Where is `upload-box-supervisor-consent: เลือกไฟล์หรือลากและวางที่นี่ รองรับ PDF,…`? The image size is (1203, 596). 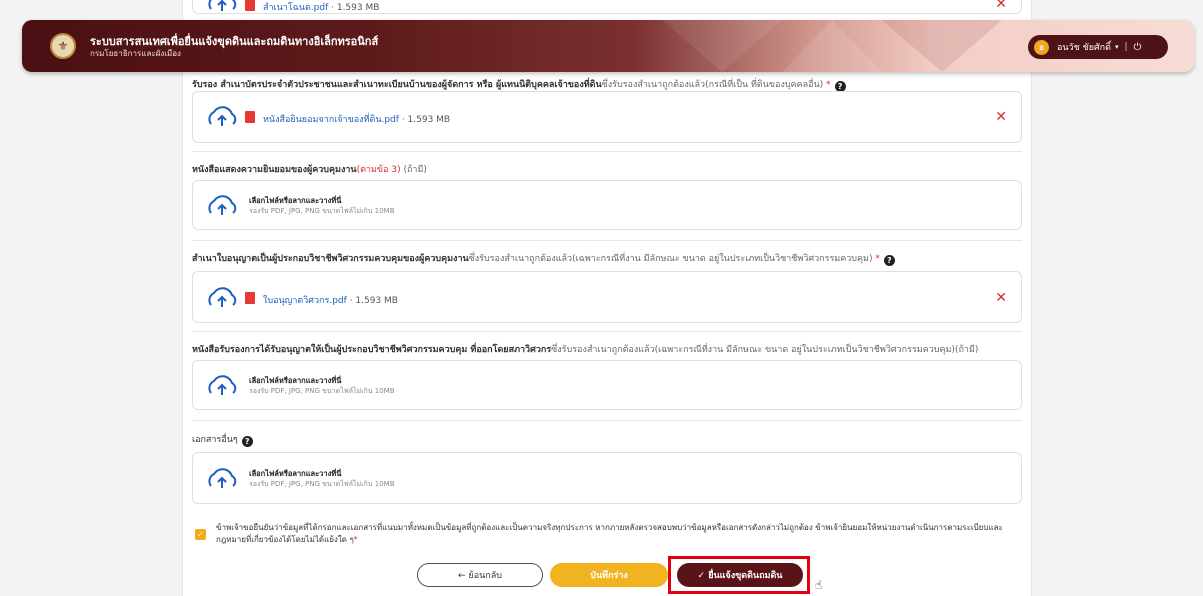
upload-box-supervisor-consent: เลือกไฟล์หรือลากและวางที่นี่ รองรับ PDF,… is located at coordinates (607, 205).